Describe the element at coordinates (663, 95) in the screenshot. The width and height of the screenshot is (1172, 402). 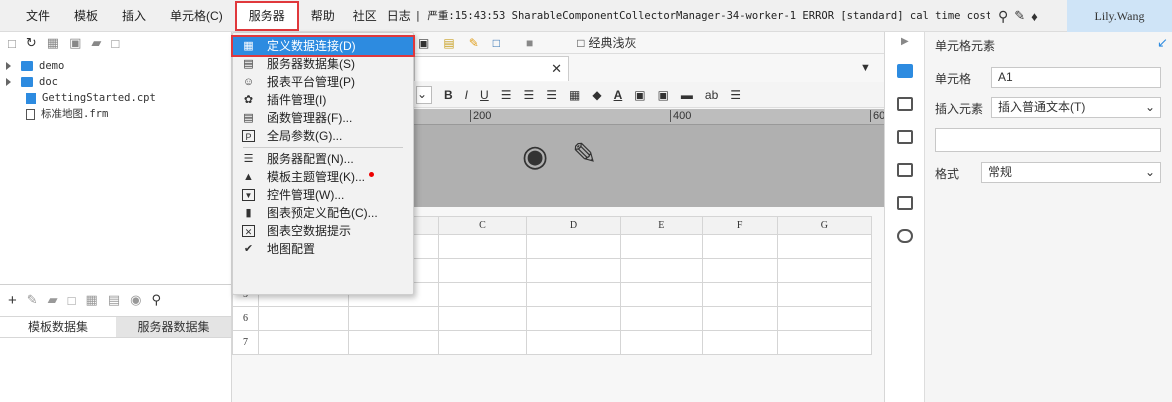
I see `split-icon: ▣` at that location.